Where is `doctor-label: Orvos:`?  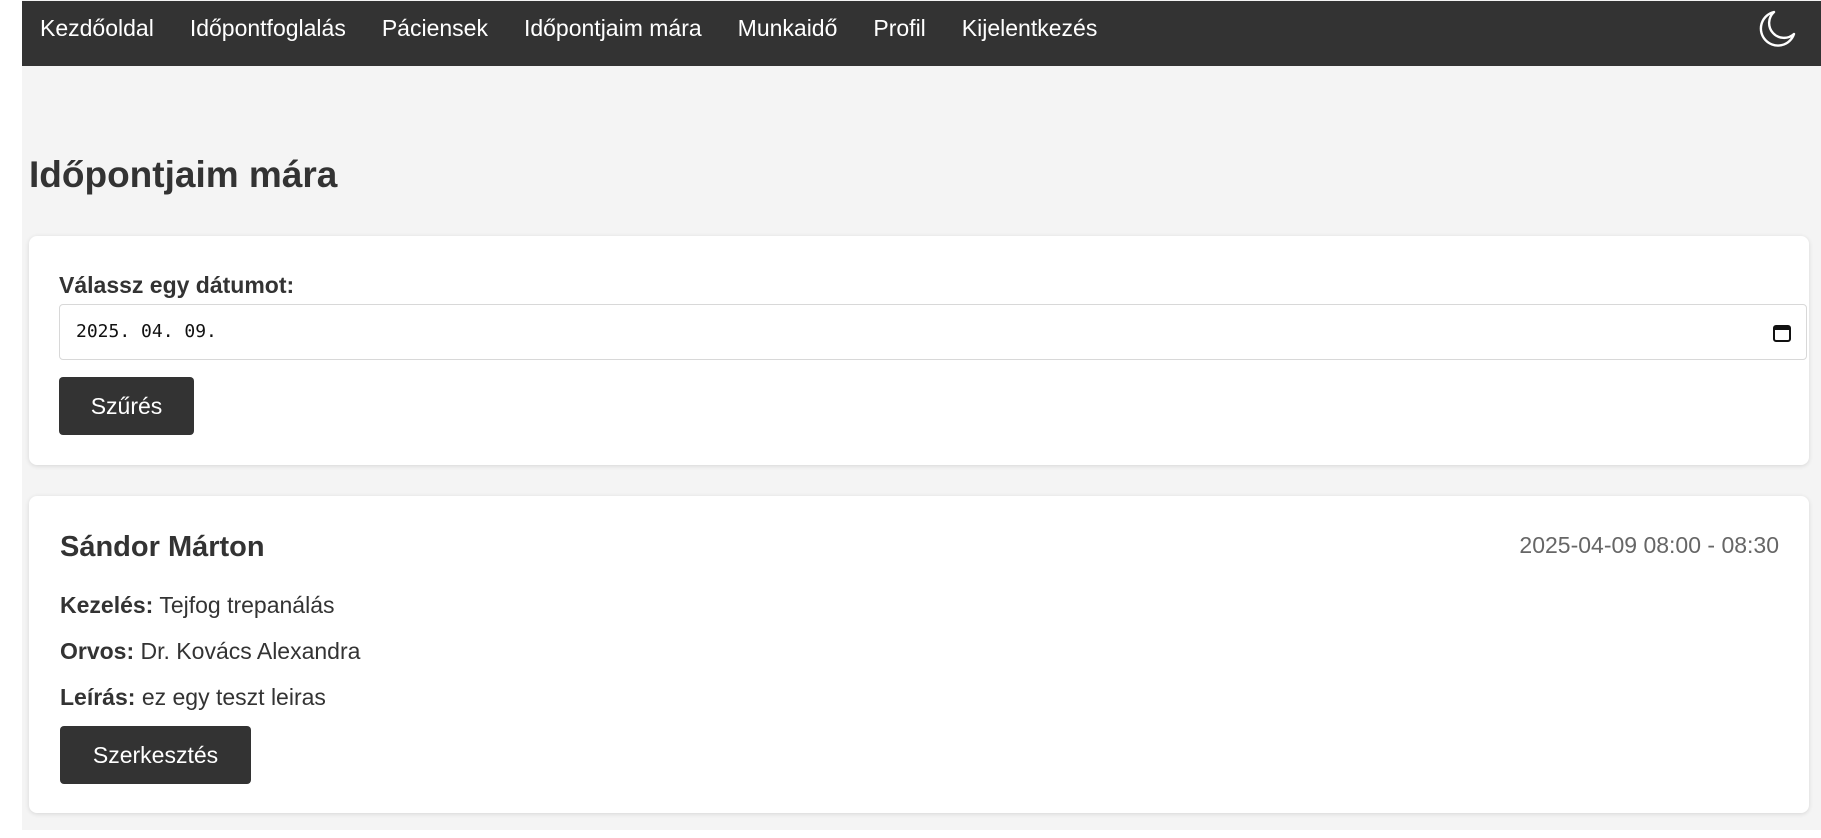
doctor-label: Orvos: is located at coordinates (97, 651).